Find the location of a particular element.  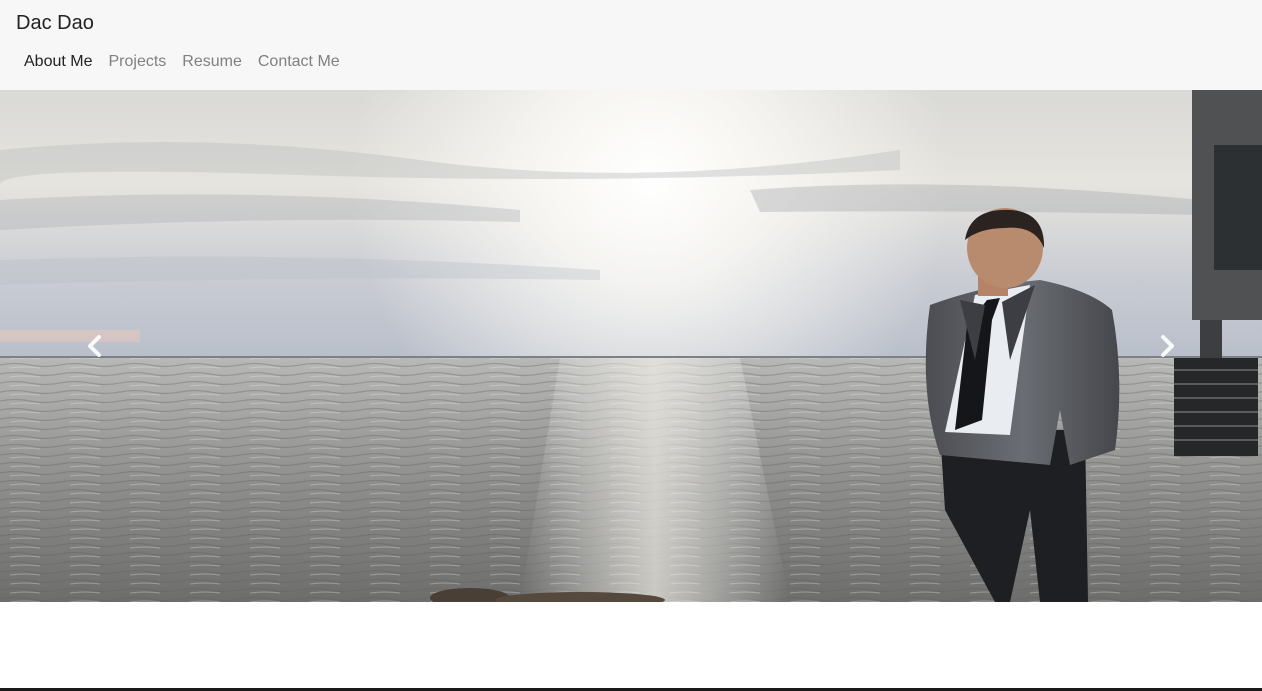

nav-link-resume: Resume is located at coordinates (212, 62).